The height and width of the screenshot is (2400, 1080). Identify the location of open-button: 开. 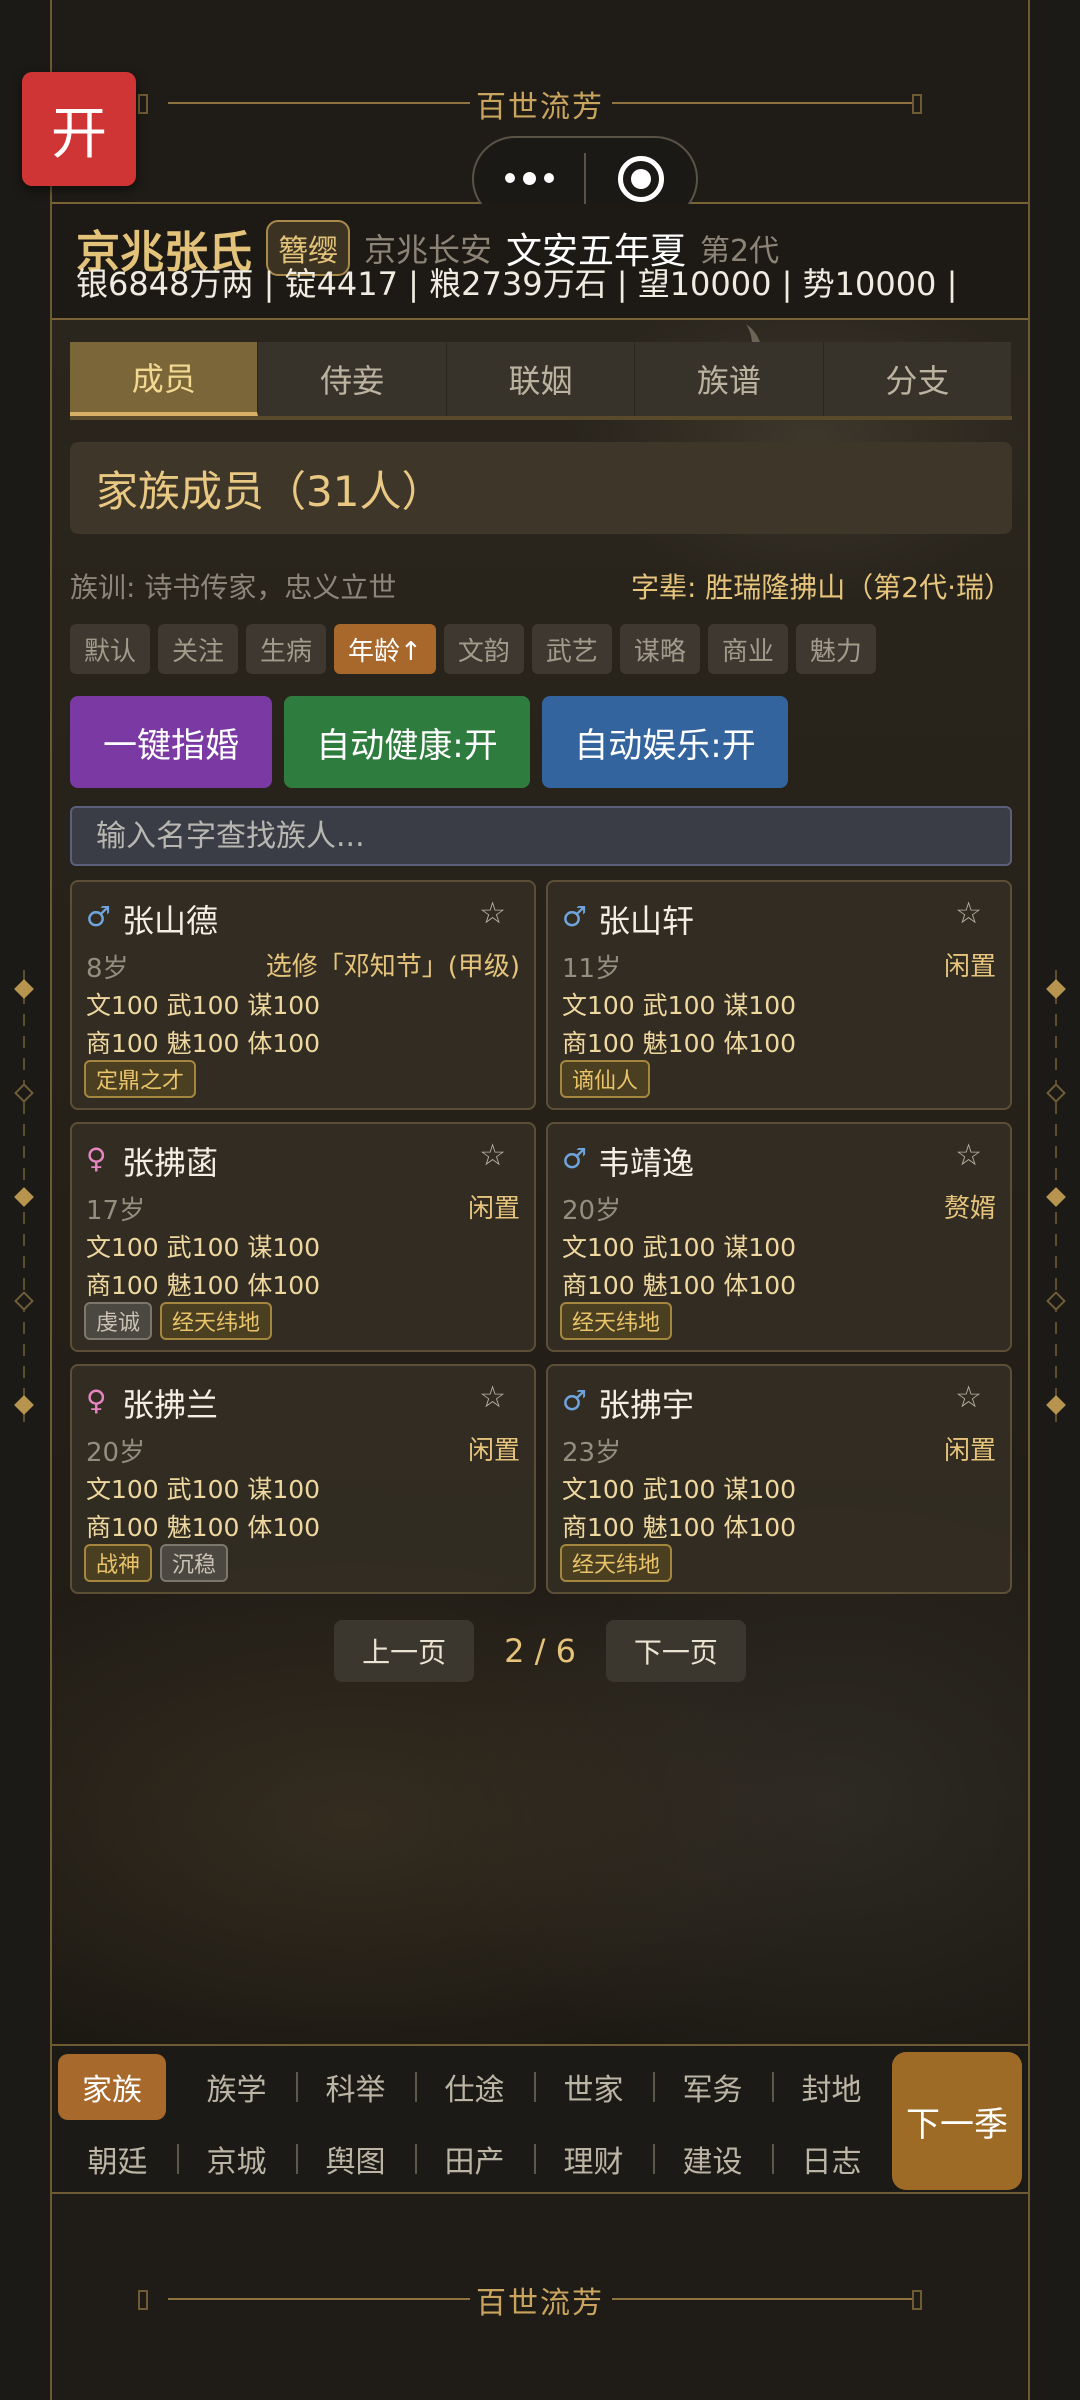
(79, 129).